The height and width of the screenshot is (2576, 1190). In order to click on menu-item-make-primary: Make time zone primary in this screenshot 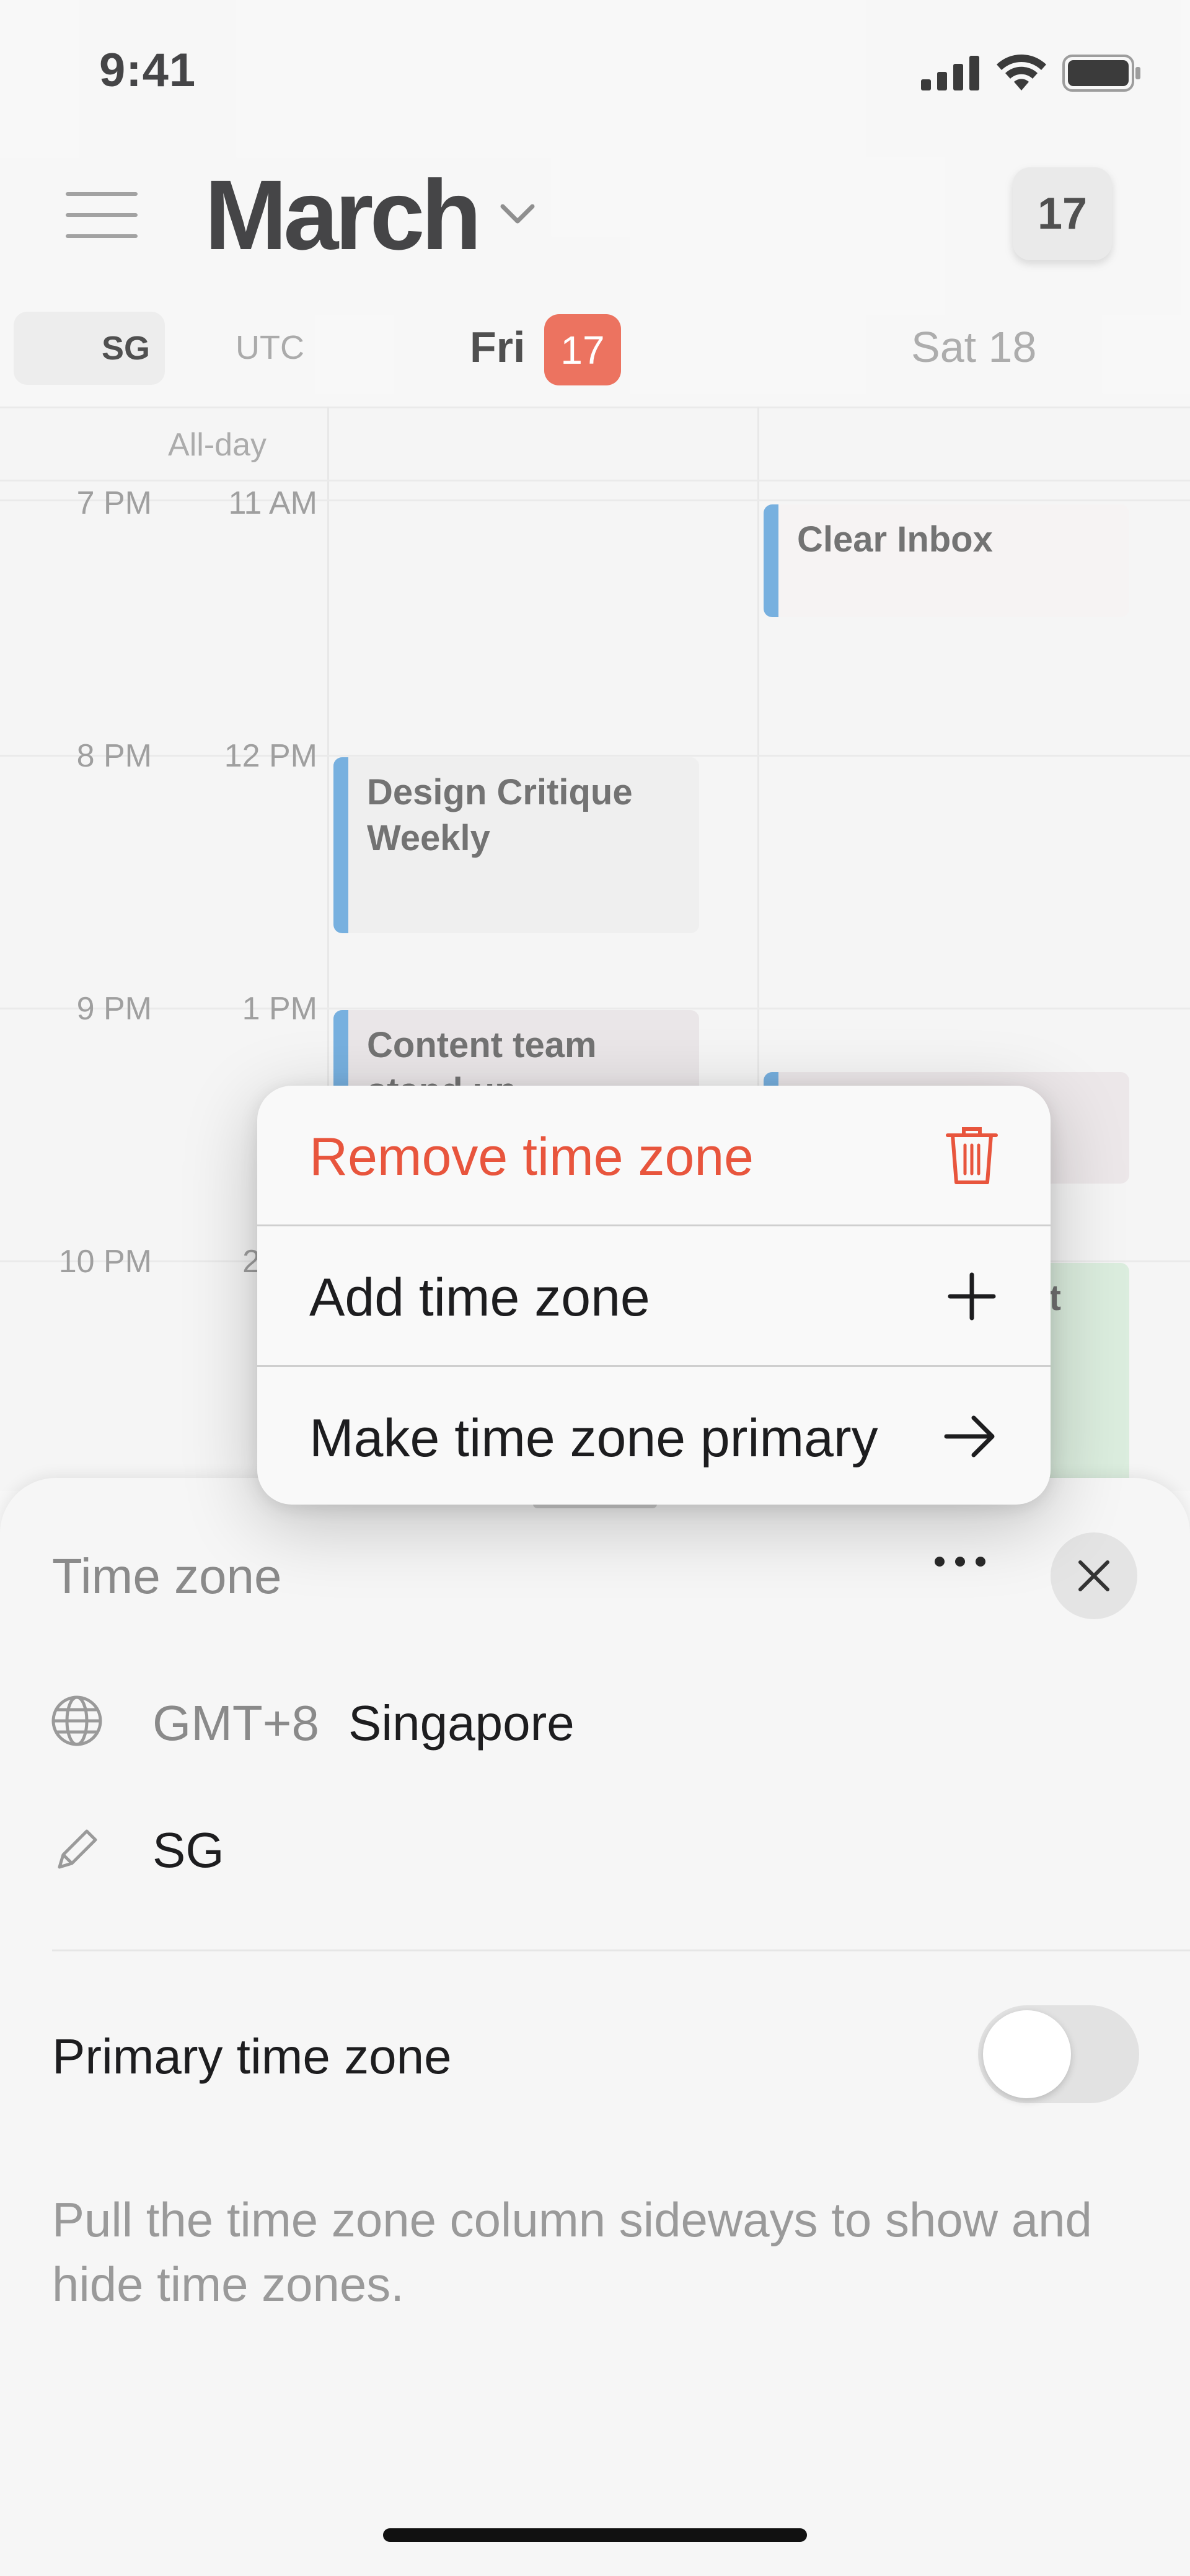, I will do `click(654, 1436)`.